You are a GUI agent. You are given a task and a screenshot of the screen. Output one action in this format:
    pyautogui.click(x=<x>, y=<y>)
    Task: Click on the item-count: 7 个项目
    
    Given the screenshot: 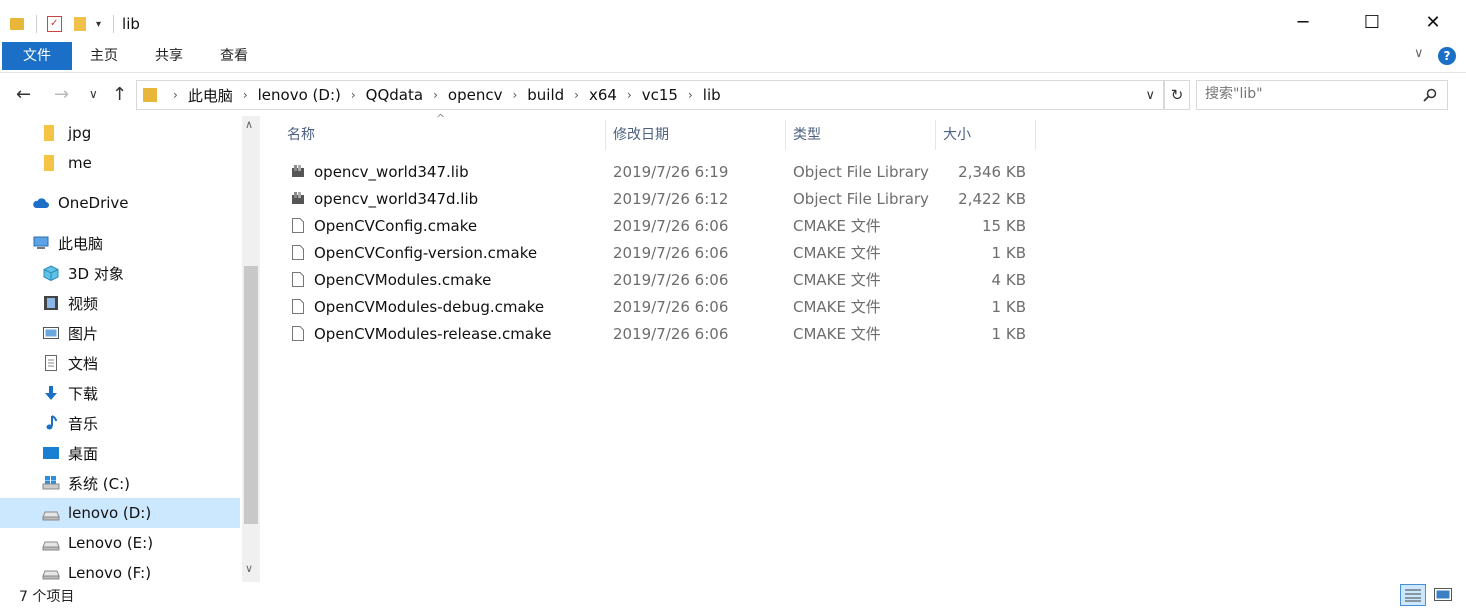 What is the action you would take?
    pyautogui.click(x=47, y=597)
    